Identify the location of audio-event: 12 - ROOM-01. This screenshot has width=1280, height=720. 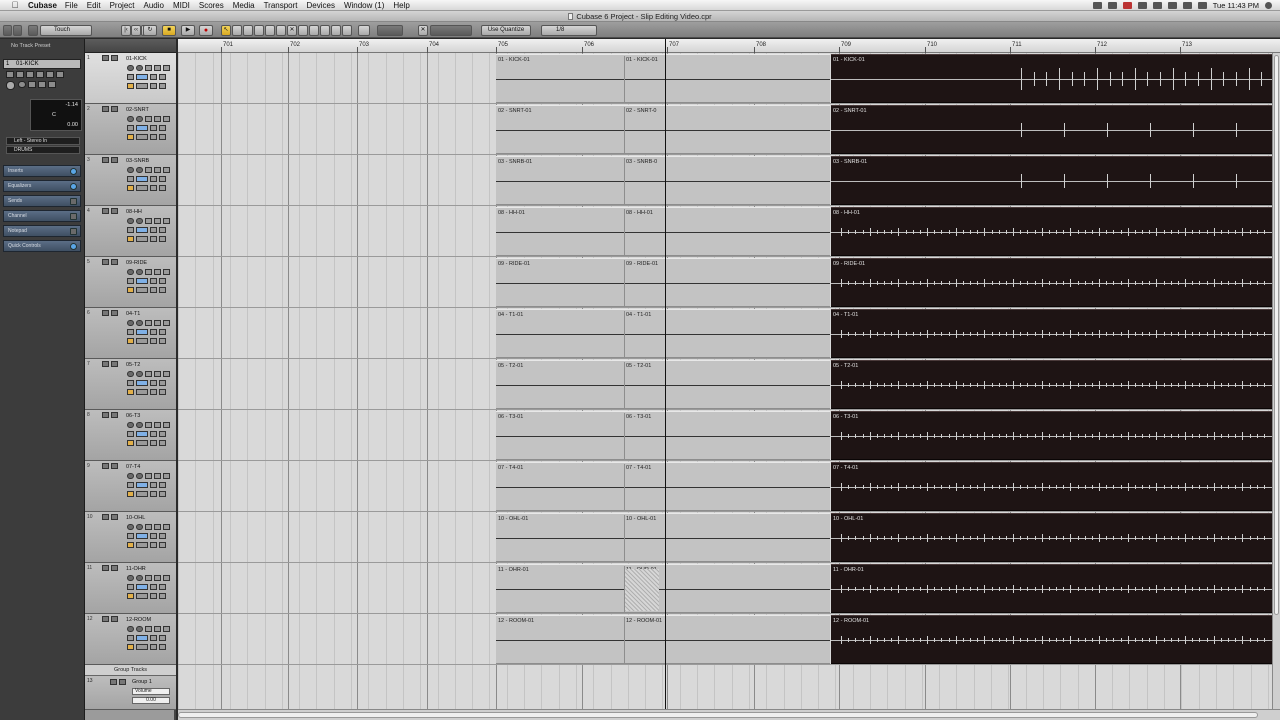
(1051, 639).